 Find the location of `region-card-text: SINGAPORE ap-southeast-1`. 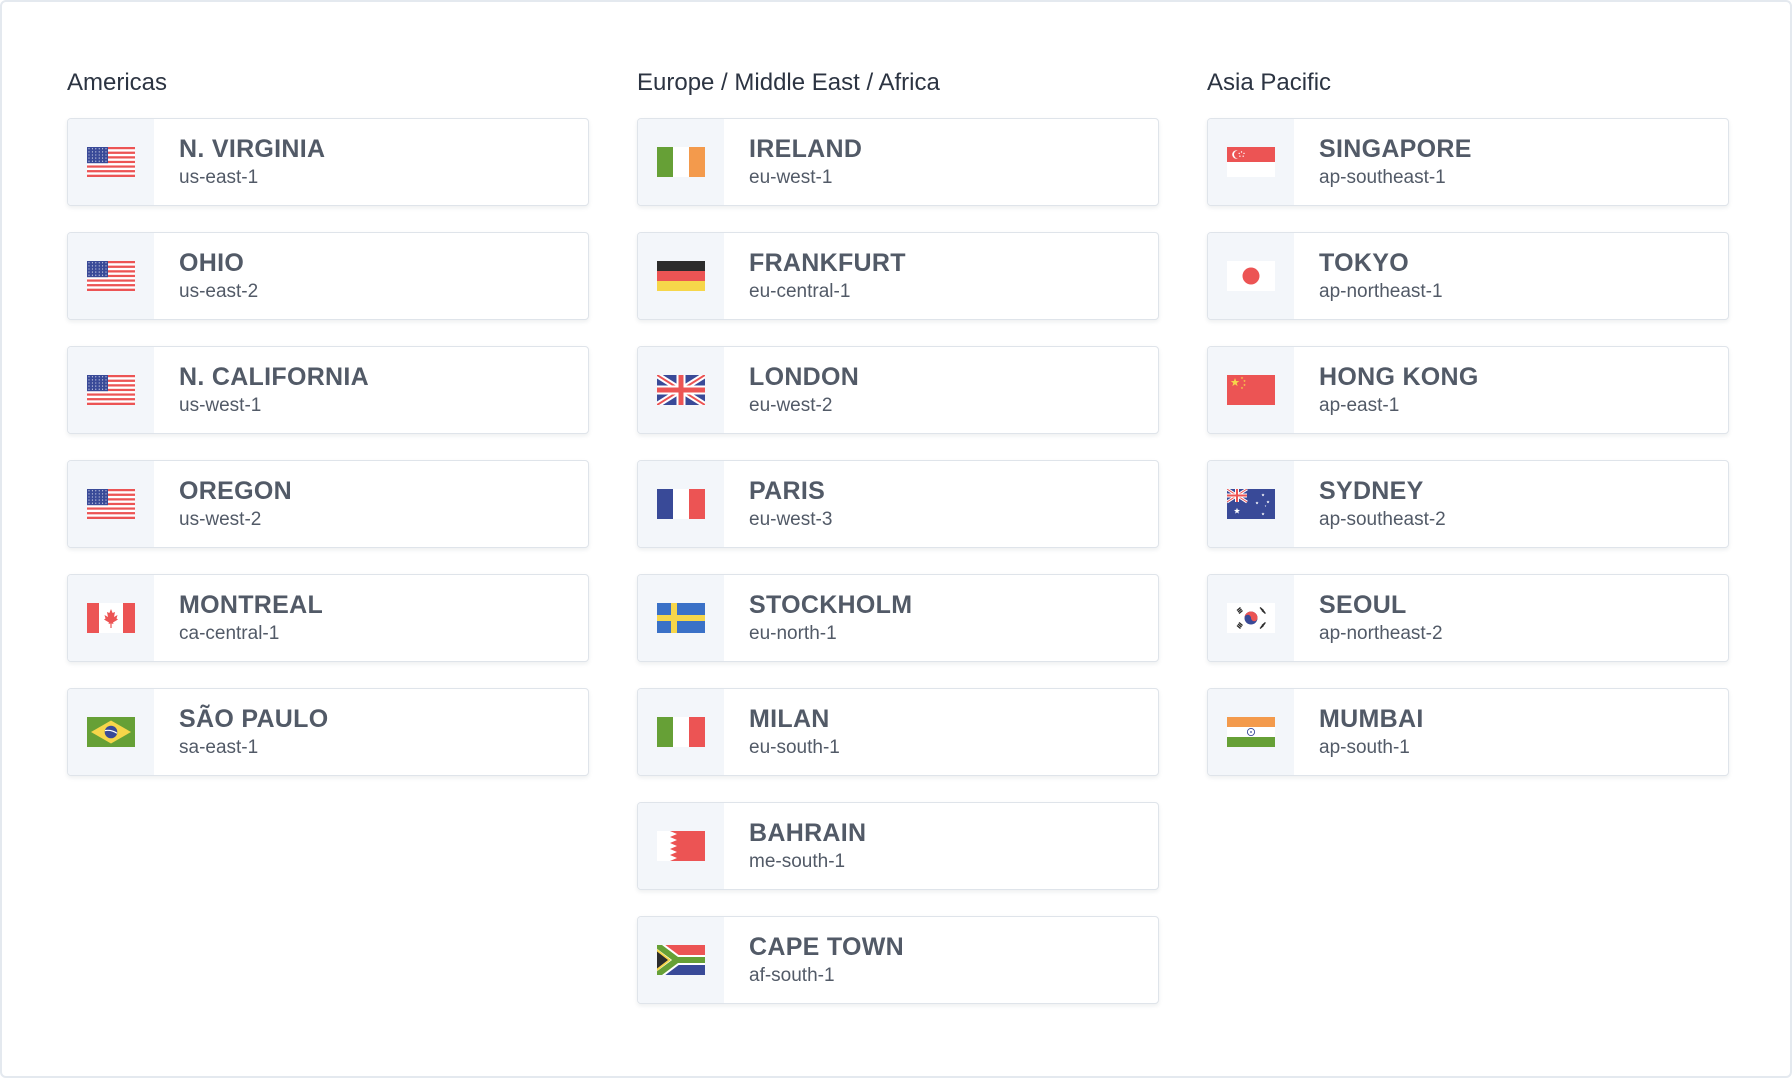

region-card-text: SINGAPORE ap-southeast-1 is located at coordinates (1383, 162).